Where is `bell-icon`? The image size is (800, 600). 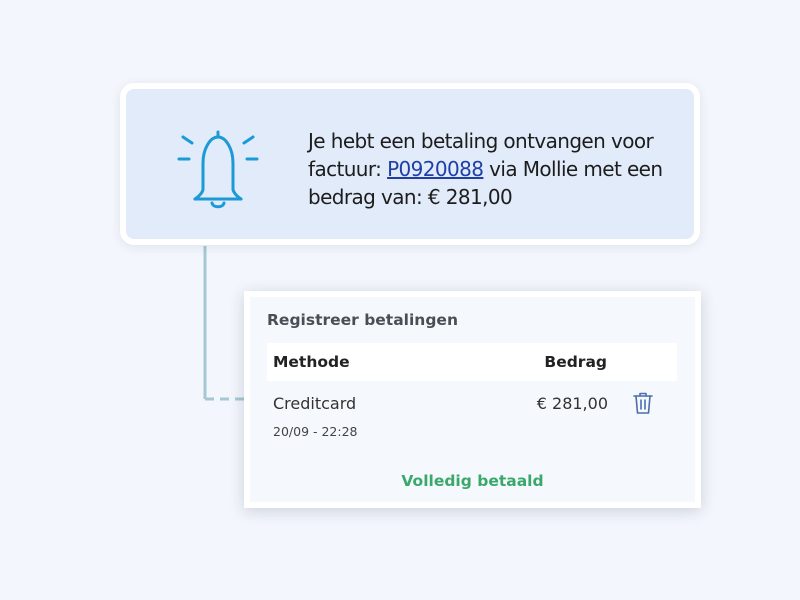
bell-icon is located at coordinates (218, 169).